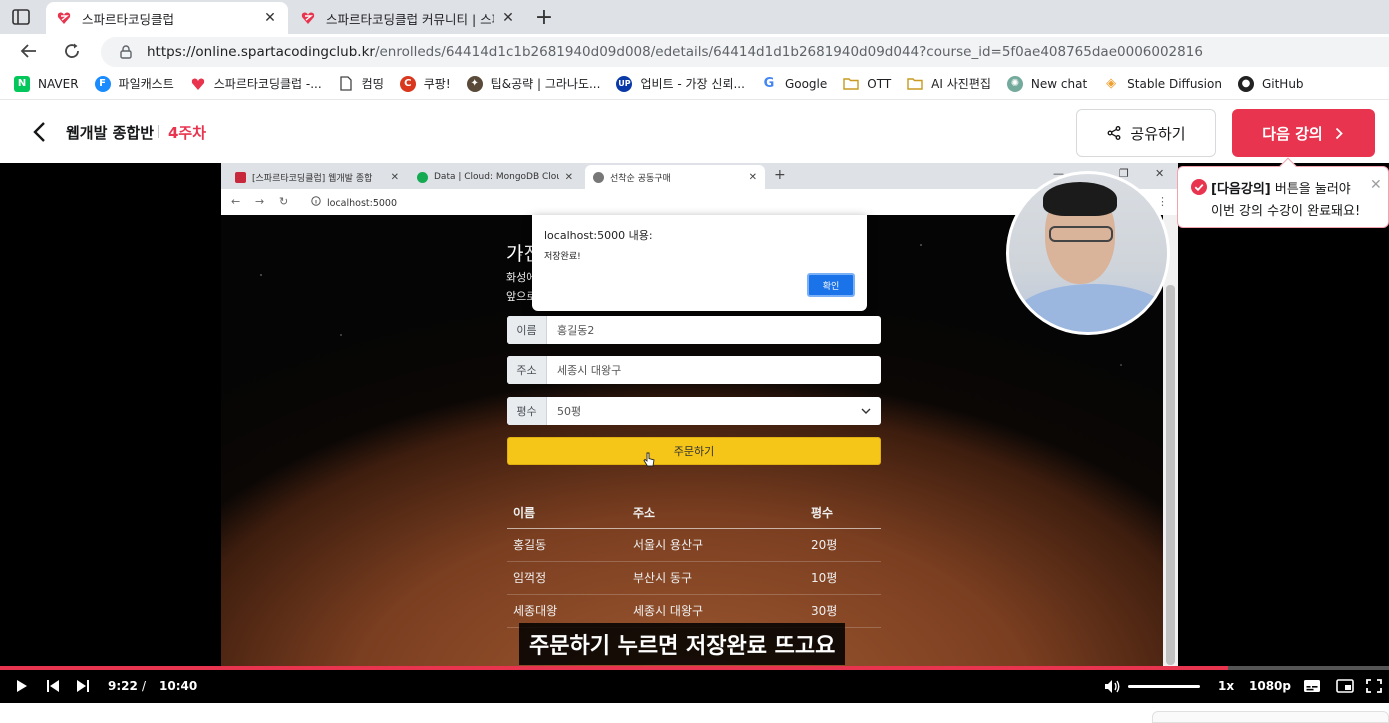  What do you see at coordinates (624, 83) in the screenshot?
I see `upbit-icon: UP` at bounding box center [624, 83].